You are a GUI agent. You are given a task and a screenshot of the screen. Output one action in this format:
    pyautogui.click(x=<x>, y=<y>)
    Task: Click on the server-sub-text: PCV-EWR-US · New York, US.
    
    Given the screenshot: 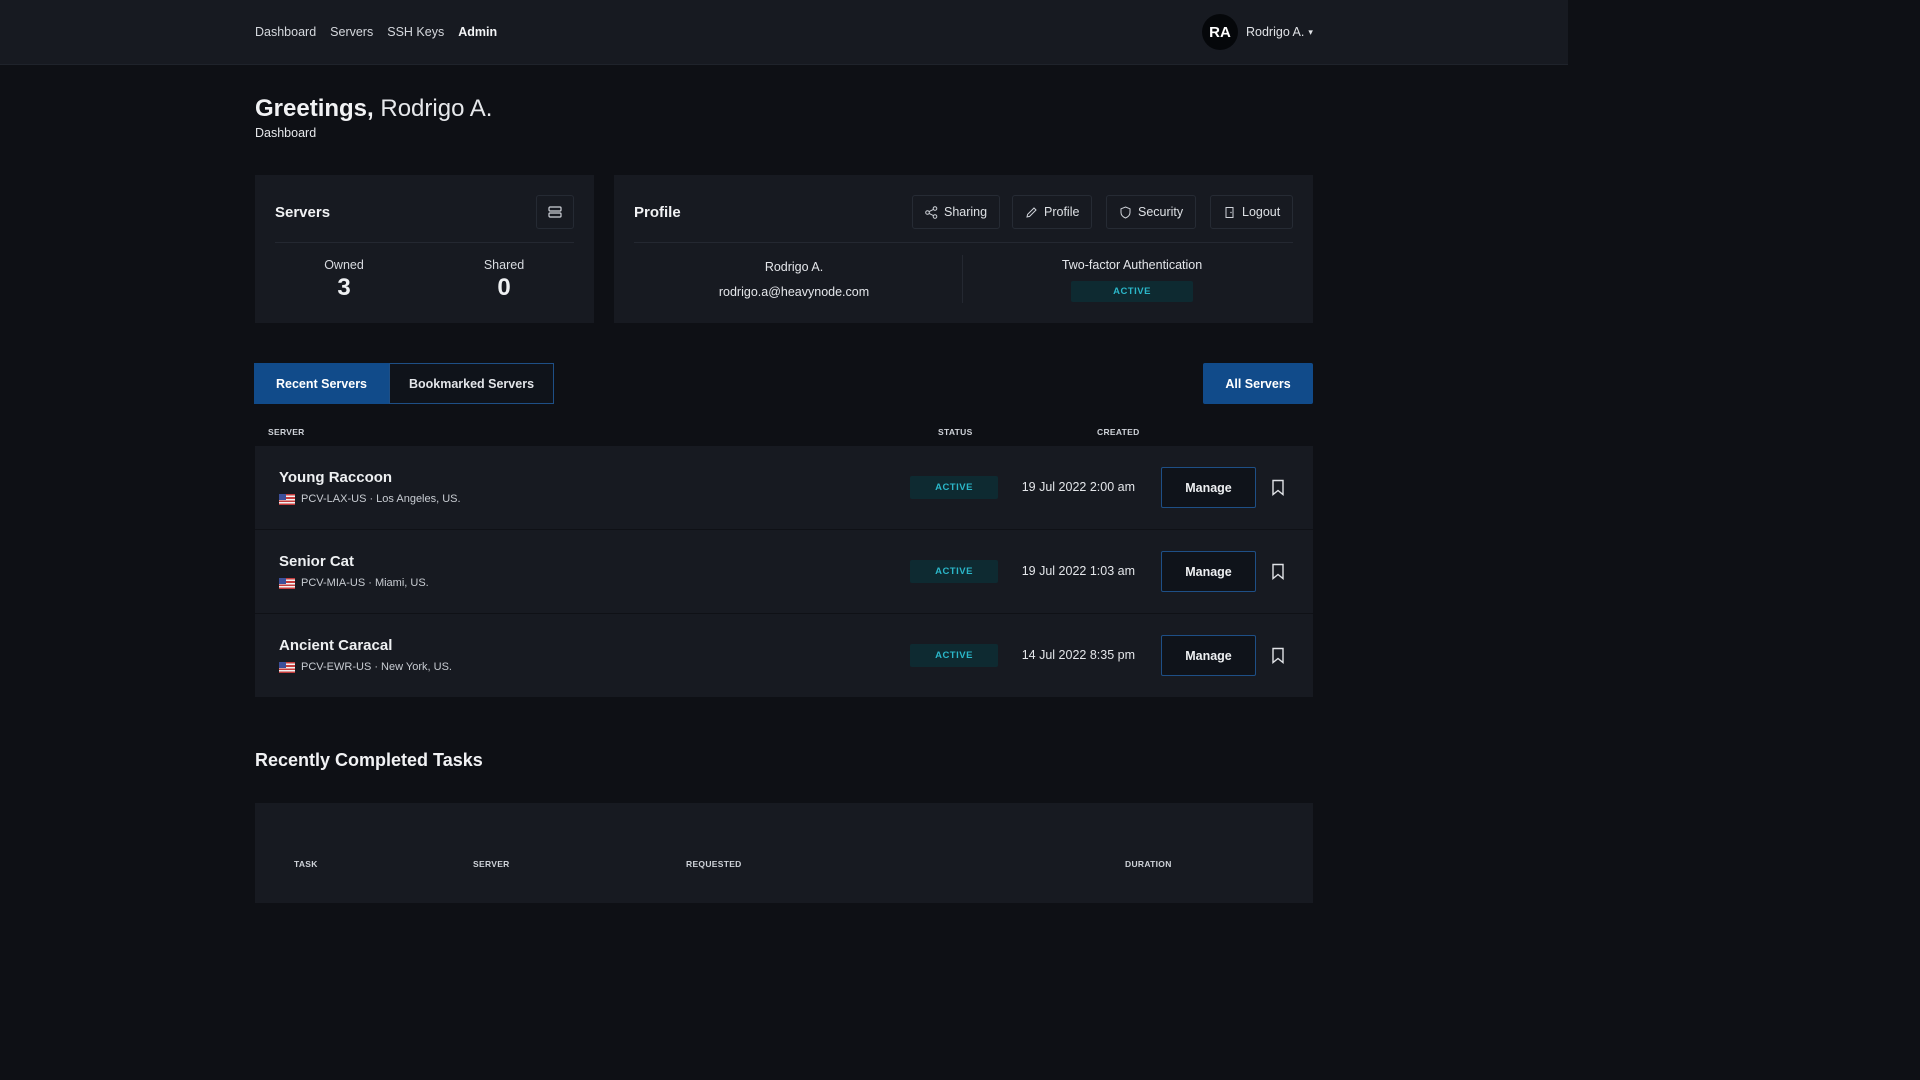 What is the action you would take?
    pyautogui.click(x=376, y=667)
    